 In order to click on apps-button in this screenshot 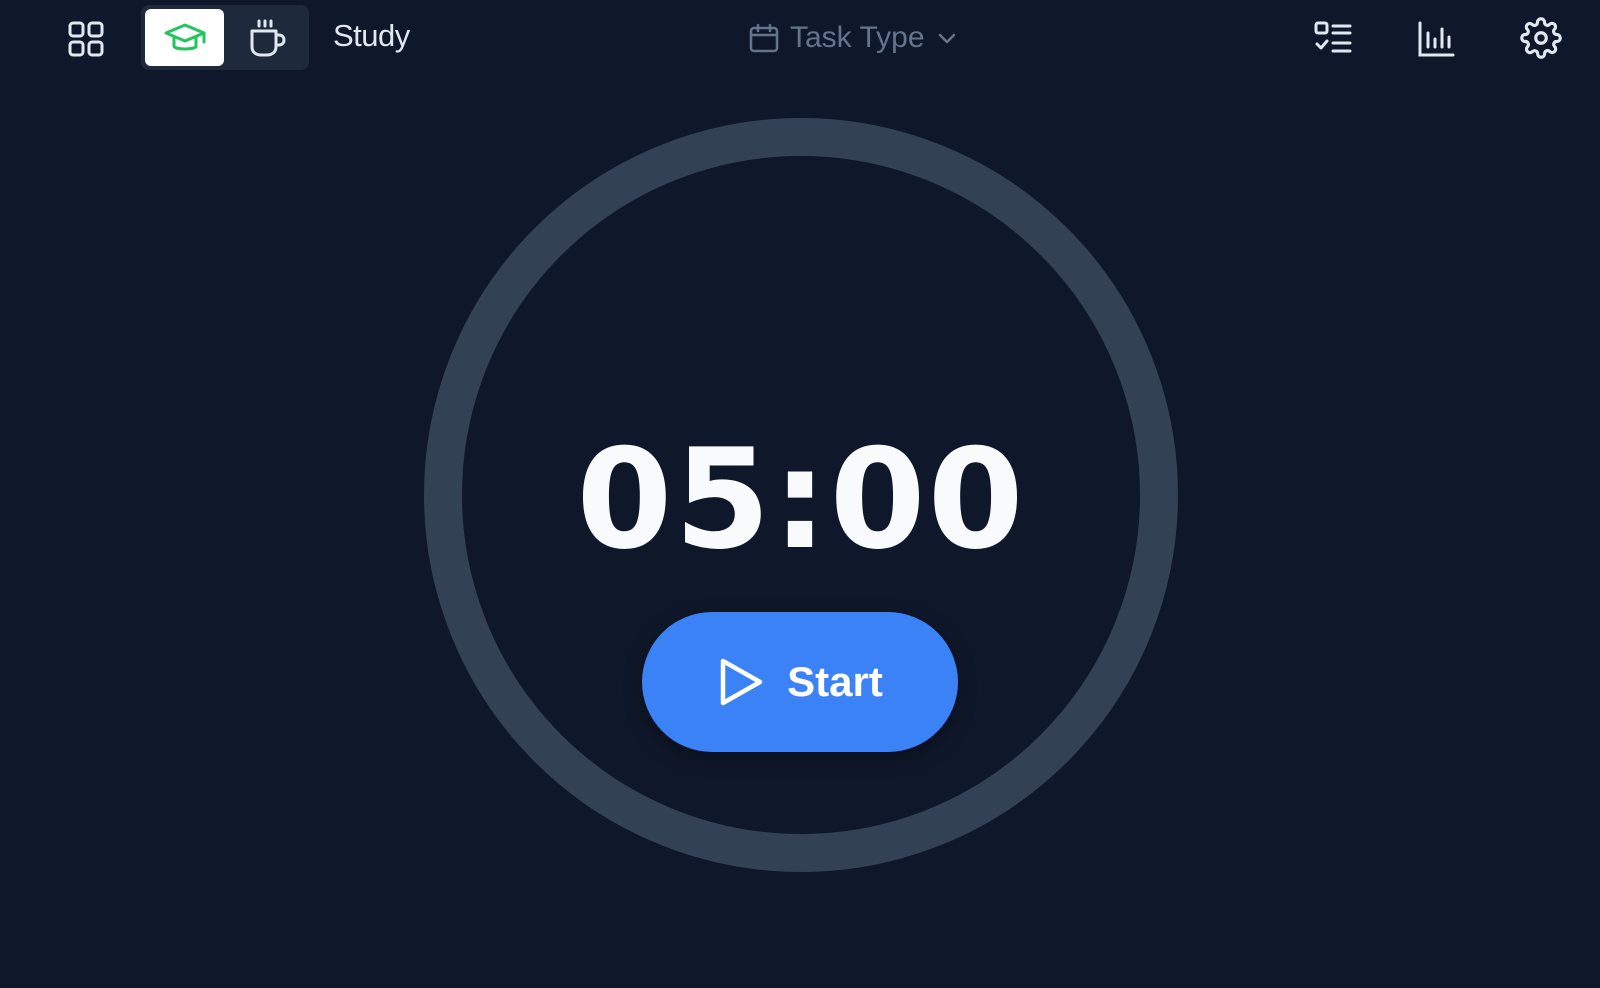, I will do `click(86, 39)`.